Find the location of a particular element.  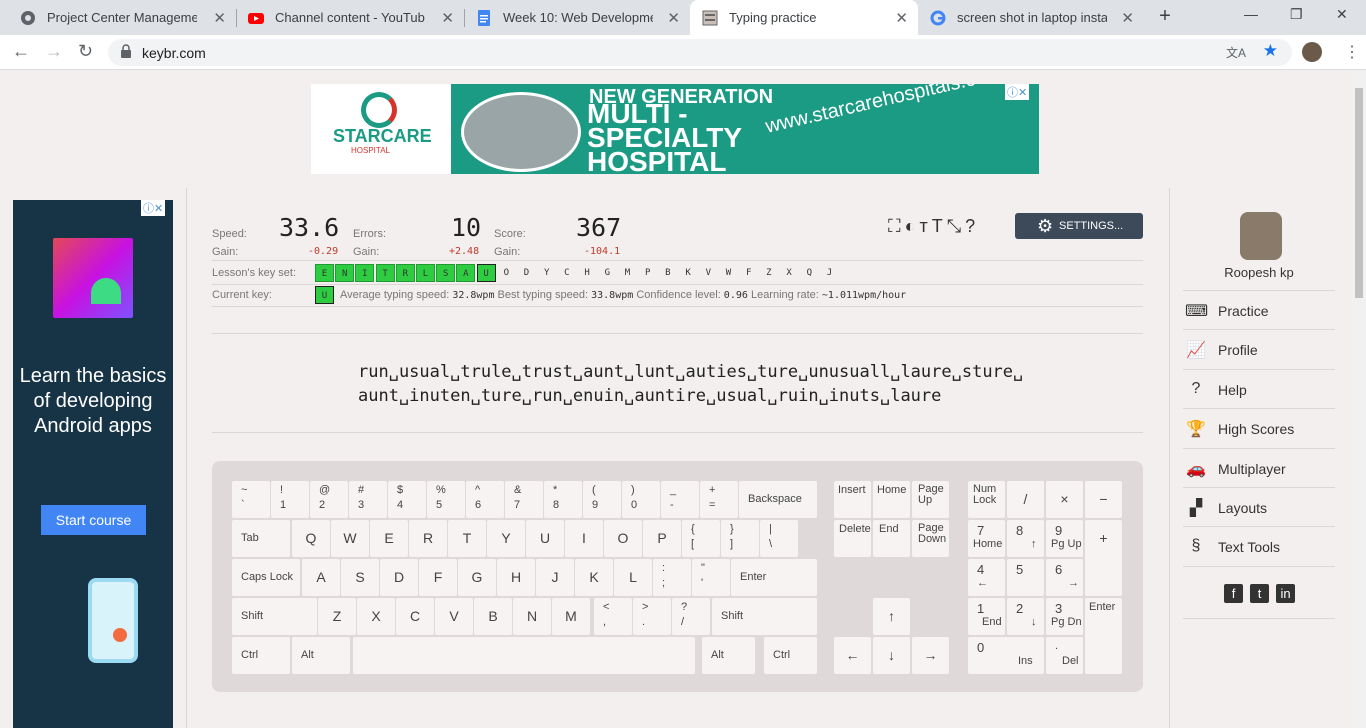

translate-icon: 文A is located at coordinates (1236, 52).